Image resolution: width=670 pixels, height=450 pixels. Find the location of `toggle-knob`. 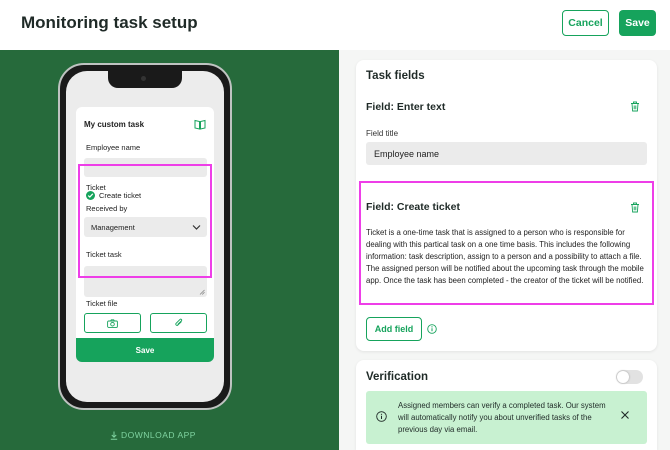

toggle-knob is located at coordinates (623, 377).